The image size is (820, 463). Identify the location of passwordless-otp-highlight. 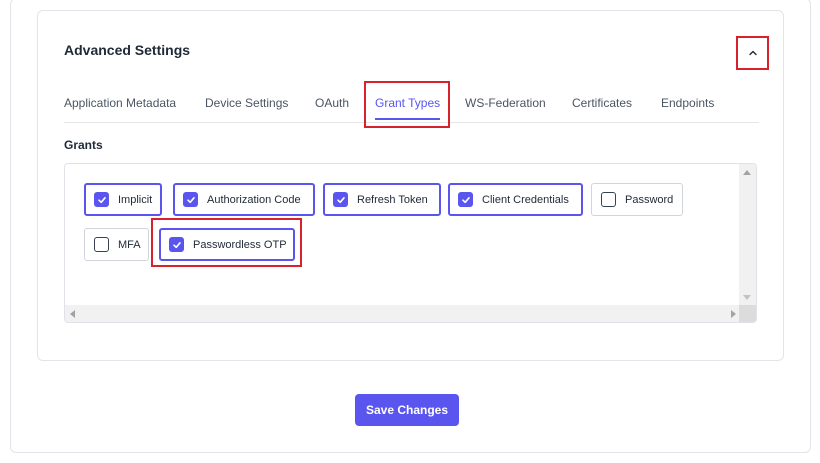
(226, 242).